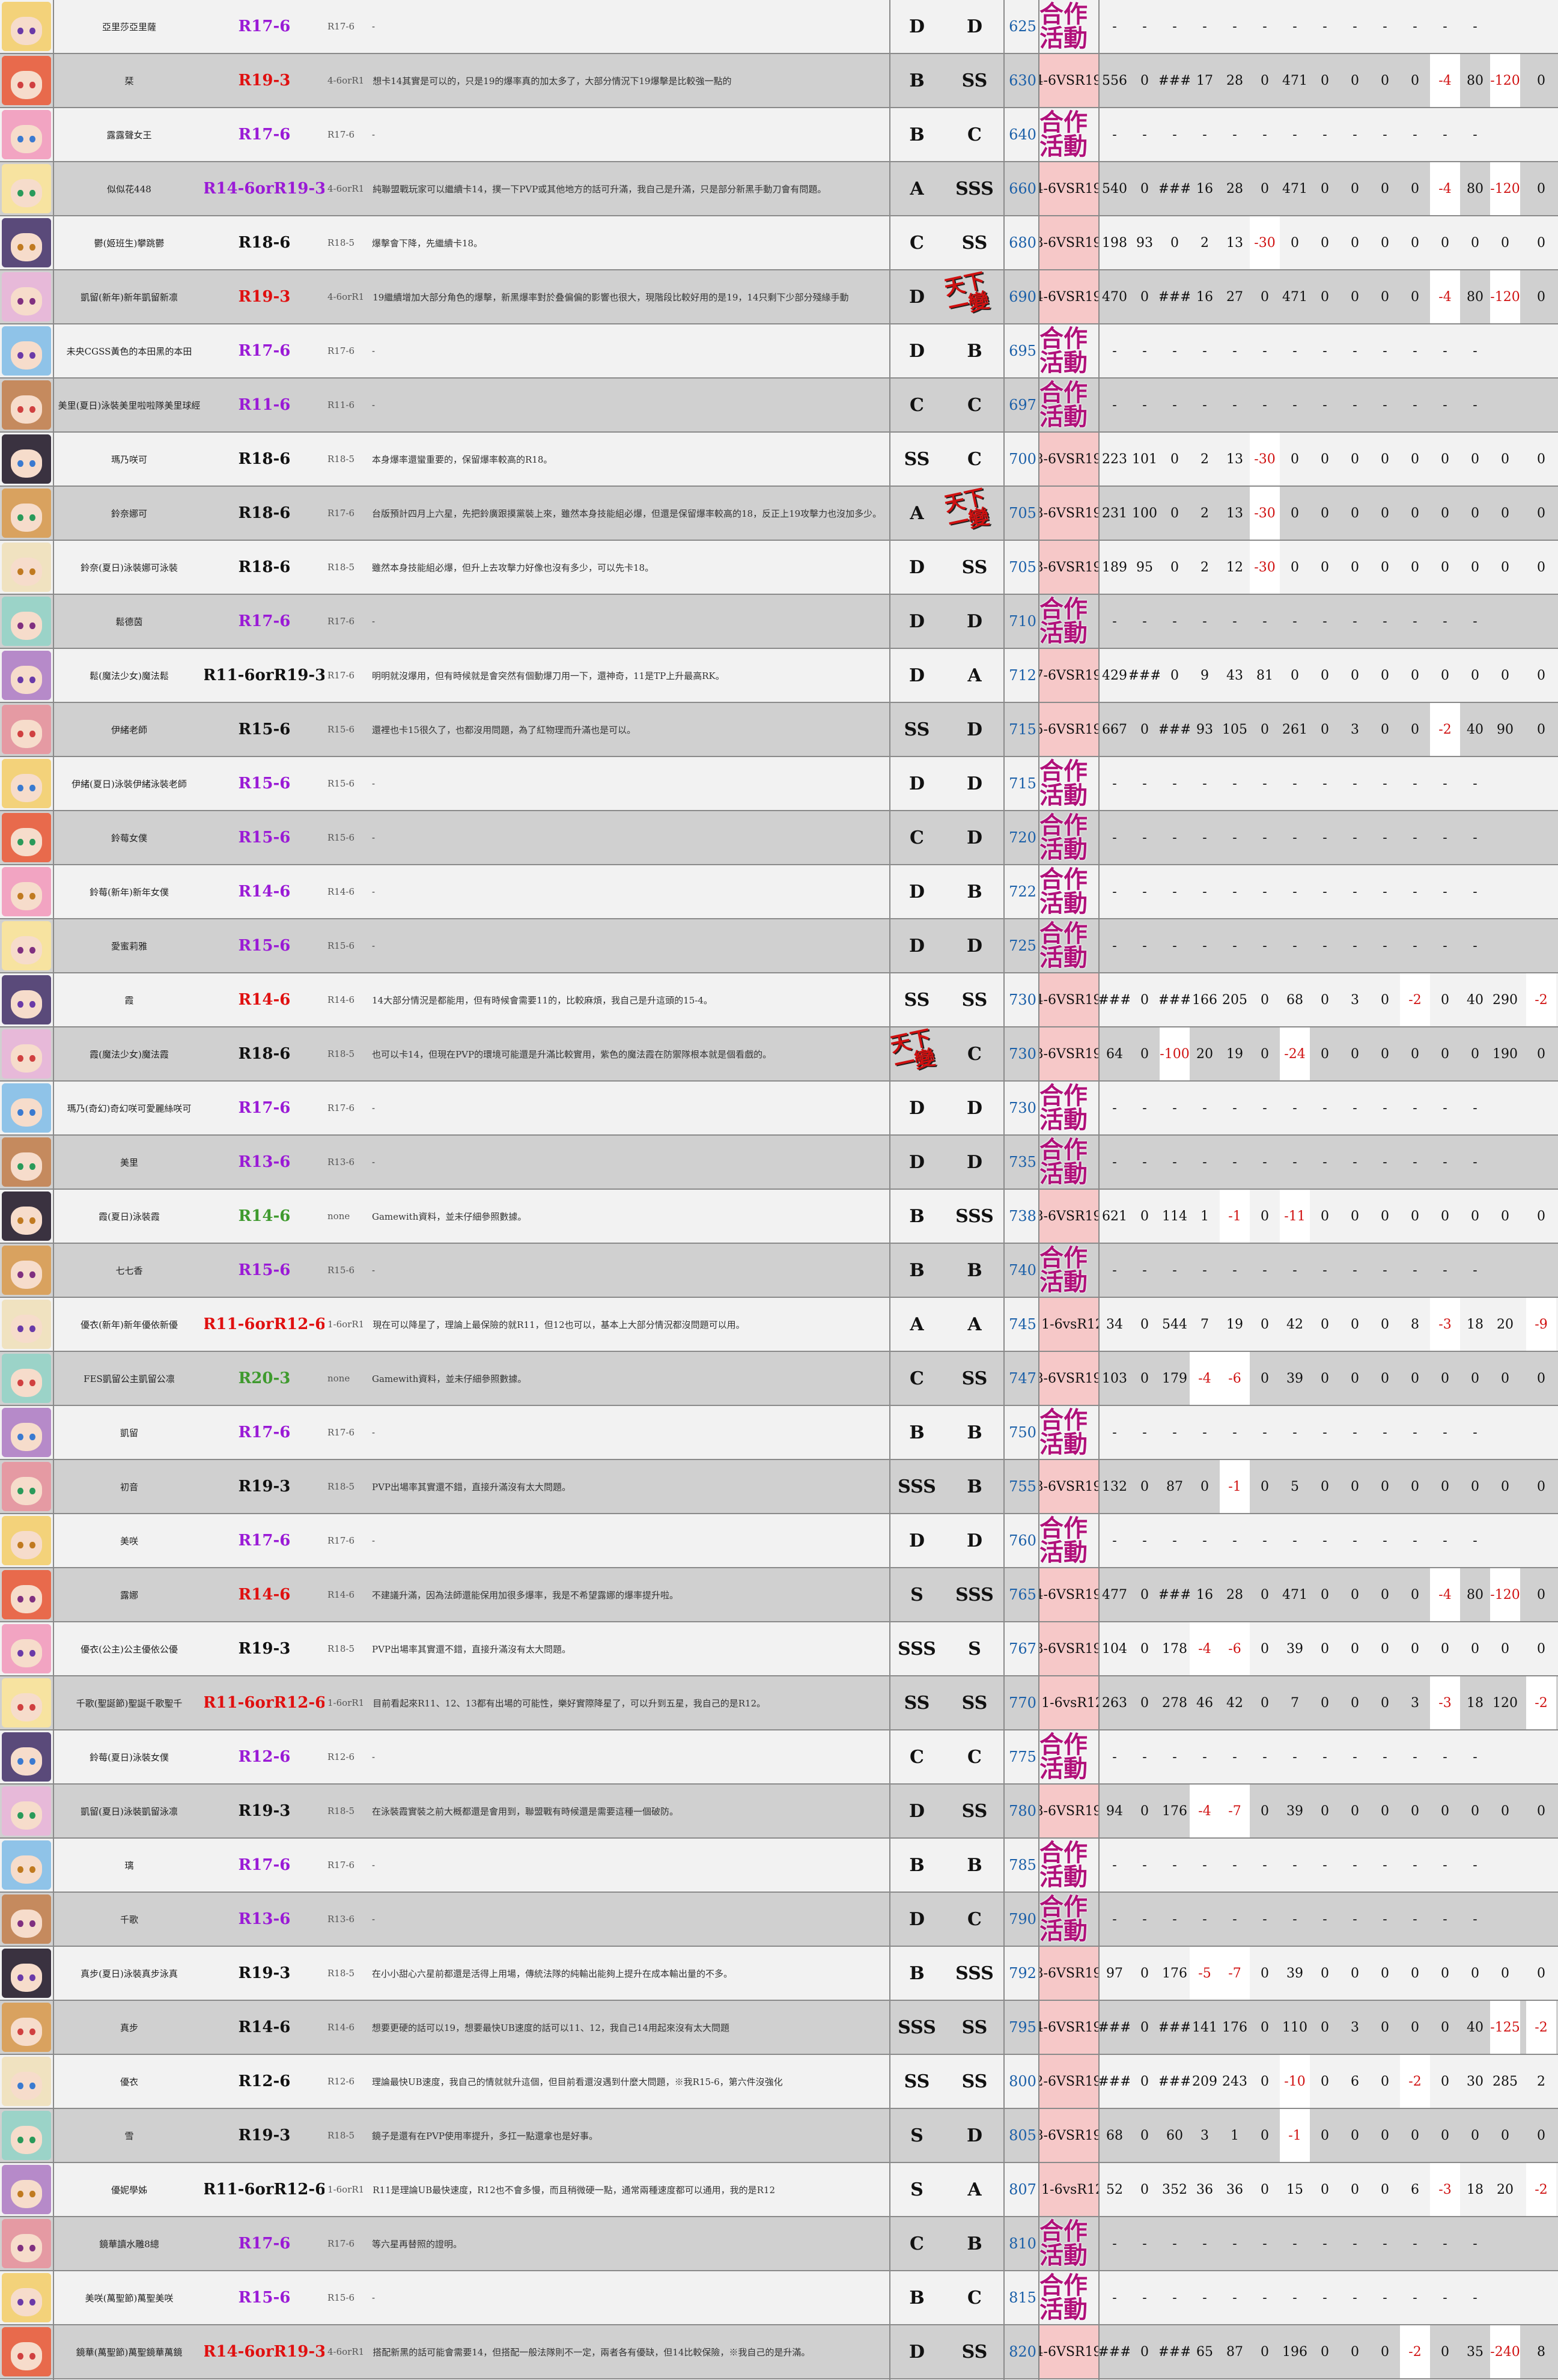 Image resolution: width=1558 pixels, height=2380 pixels. Describe the element at coordinates (890, 1190) in the screenshot. I see `column-divider` at that location.